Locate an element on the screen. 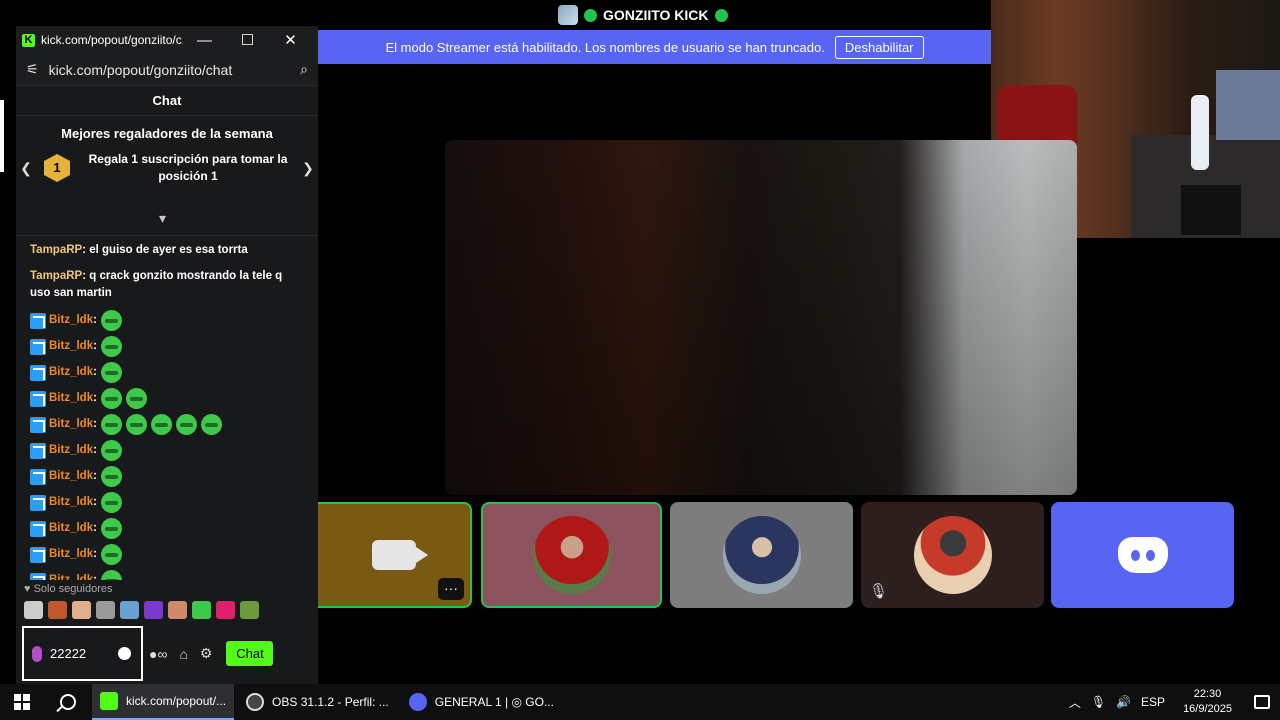 The image size is (1280, 720). chat-input: 22222 is located at coordinates (82, 653).